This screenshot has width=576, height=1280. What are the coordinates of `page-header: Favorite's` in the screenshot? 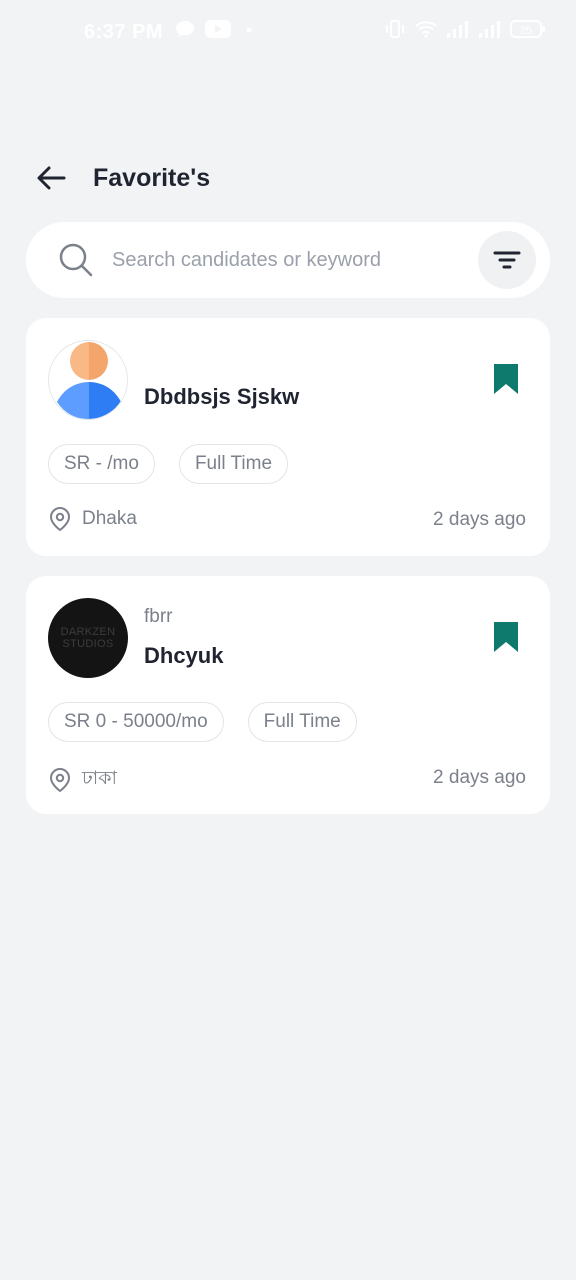 It's located at (288, 178).